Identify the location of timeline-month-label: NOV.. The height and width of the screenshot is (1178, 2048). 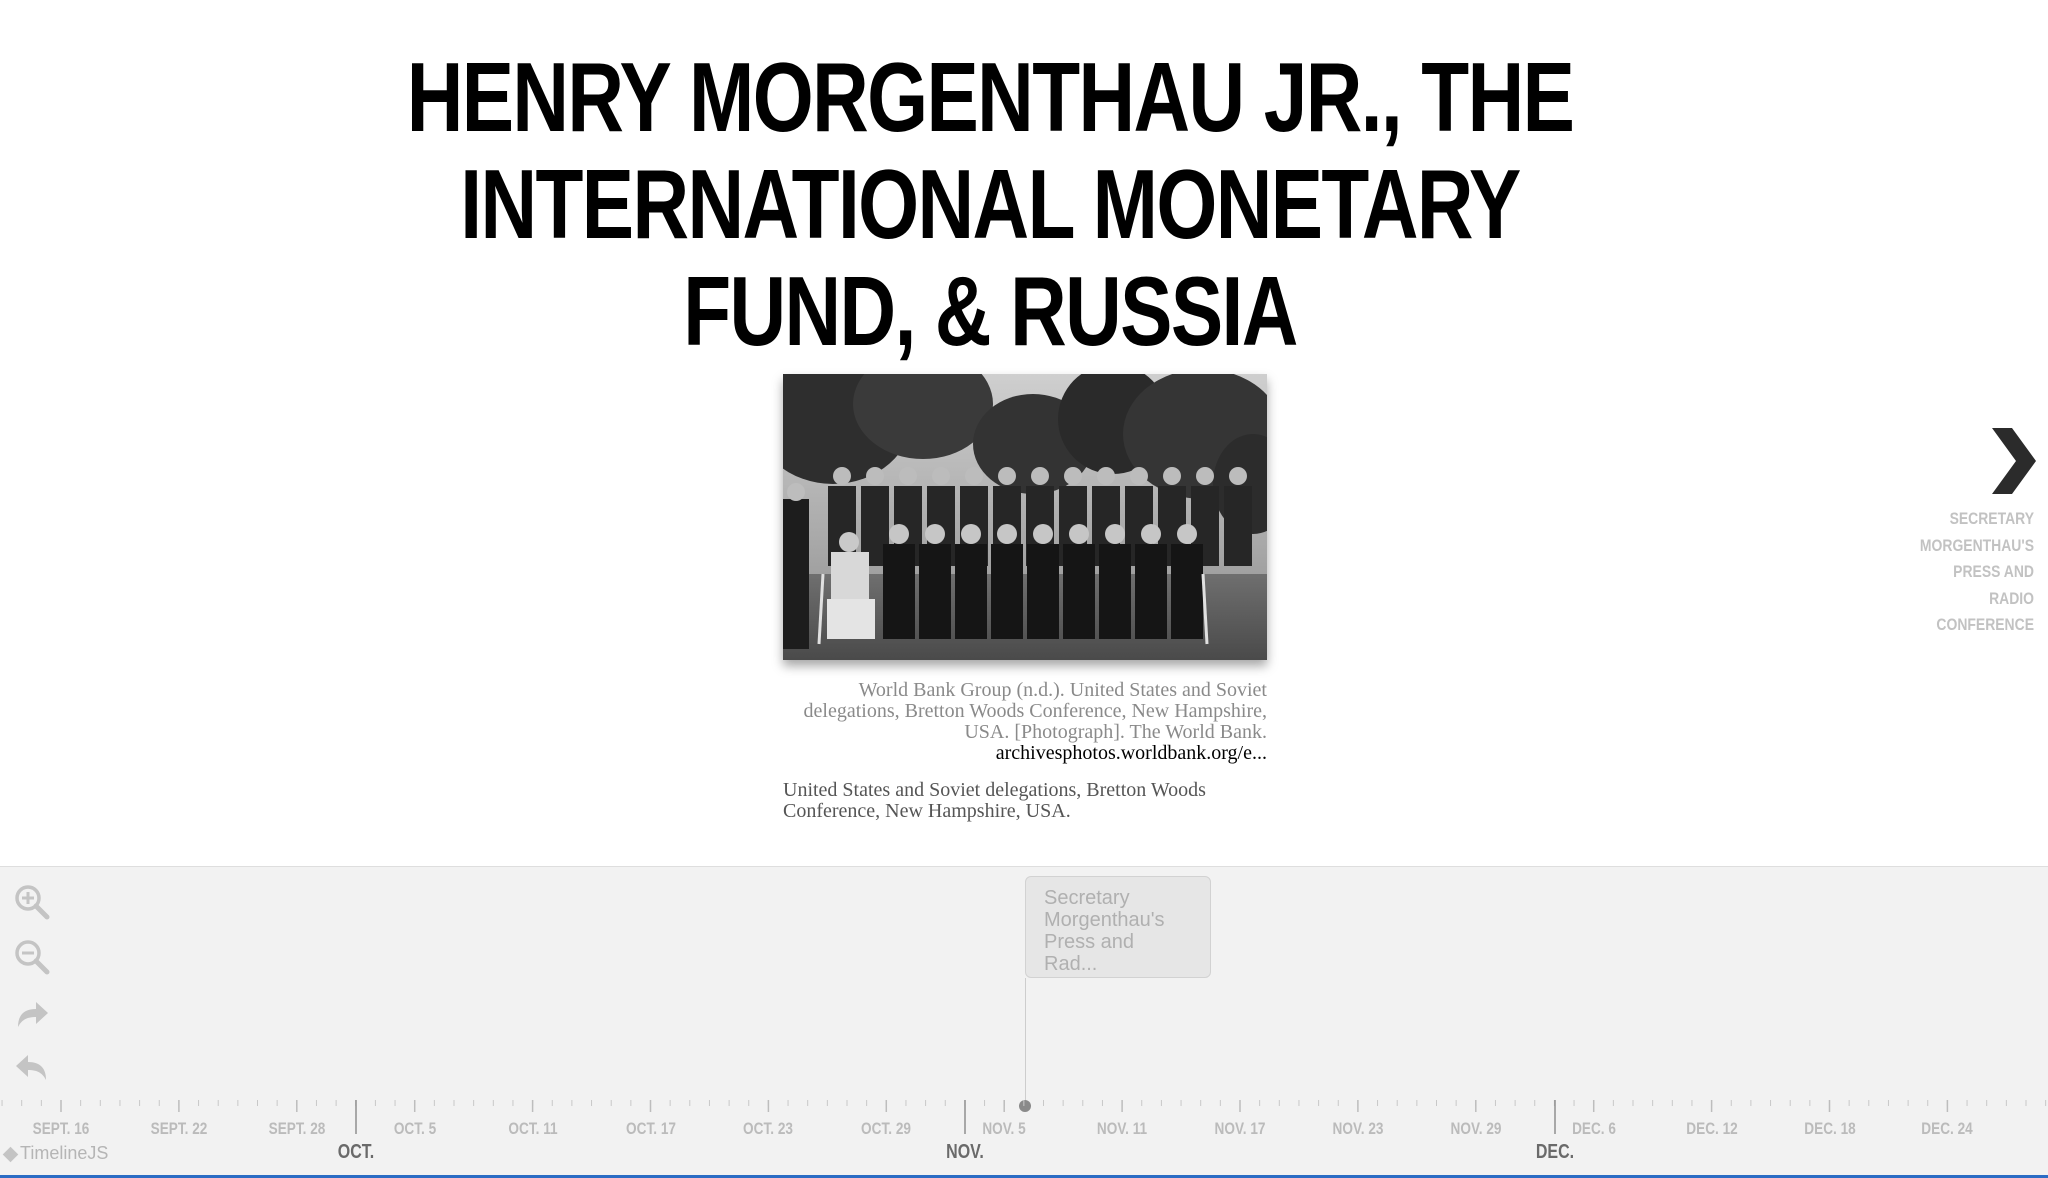
(965, 1152).